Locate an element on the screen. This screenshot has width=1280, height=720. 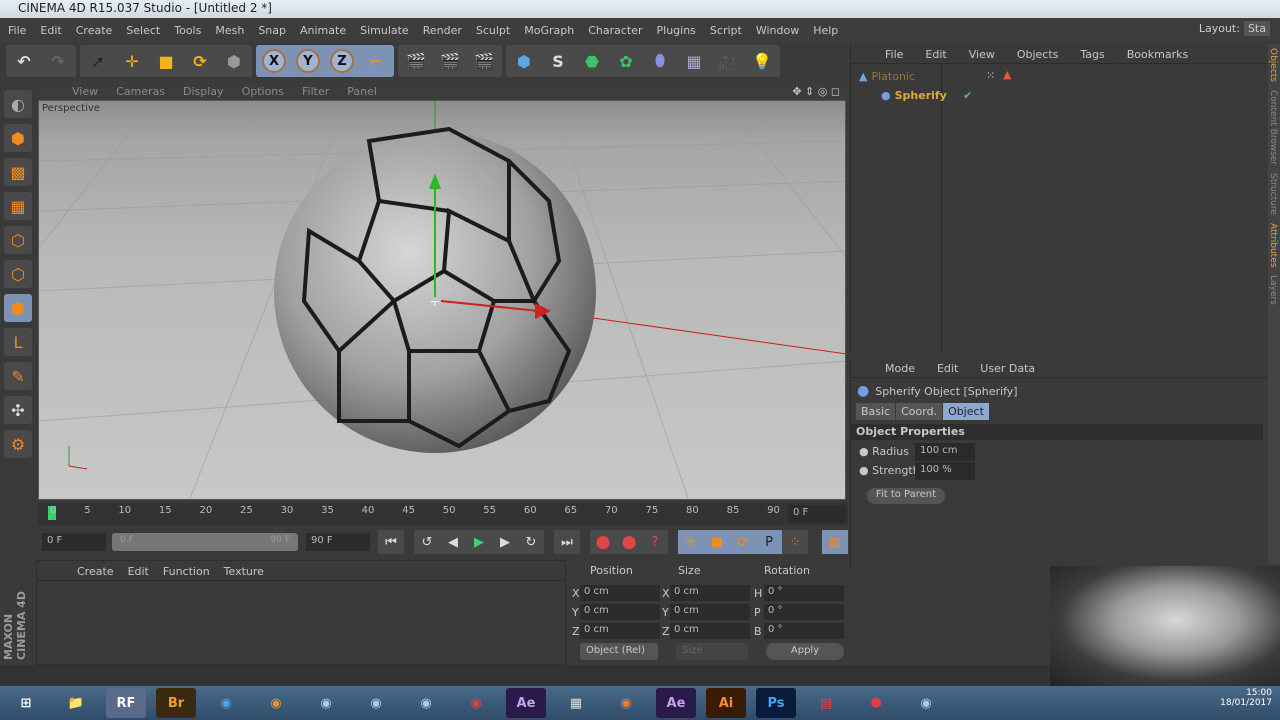
menu-animate: Animate is located at coordinates (323, 30).